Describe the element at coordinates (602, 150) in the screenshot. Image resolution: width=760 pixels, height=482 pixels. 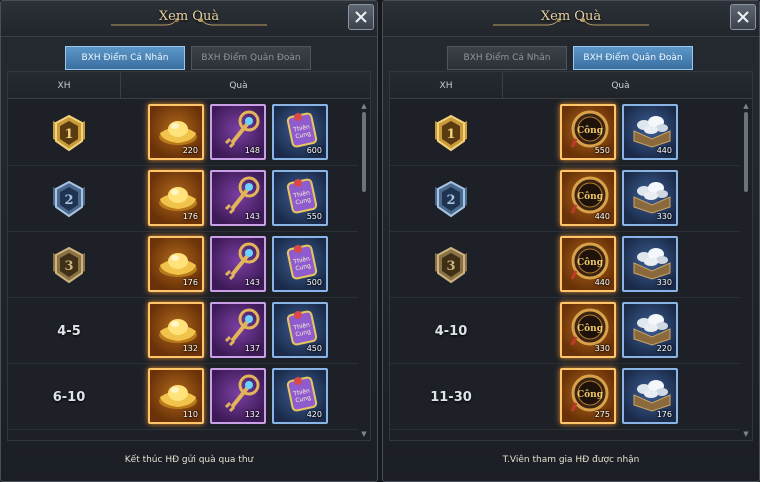
I see `reward-quantity: 550` at that location.